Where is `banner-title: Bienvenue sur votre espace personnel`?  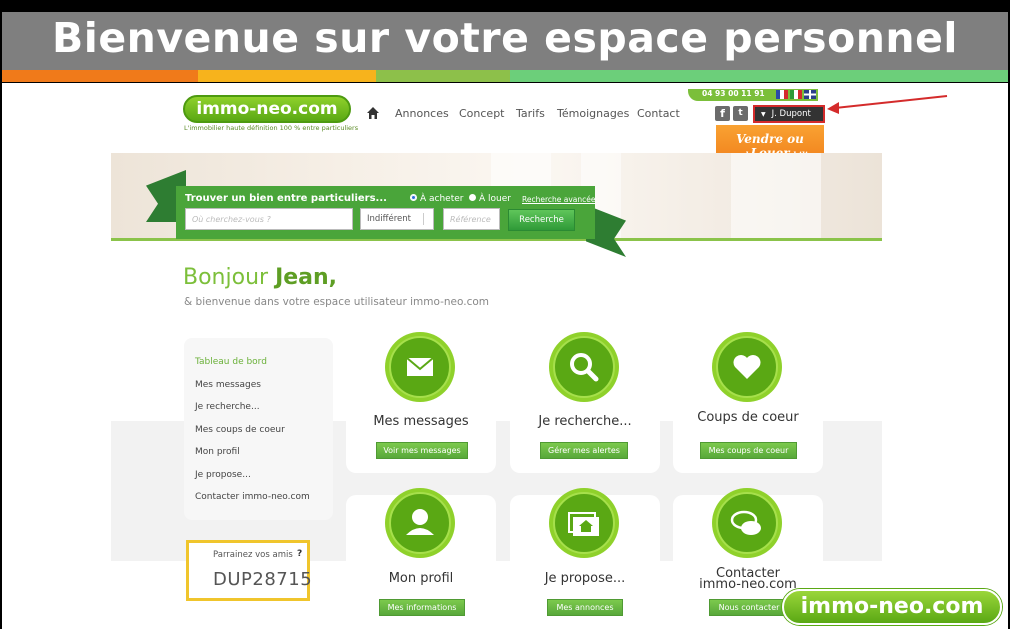 banner-title: Bienvenue sur votre espace personnel is located at coordinates (505, 38).